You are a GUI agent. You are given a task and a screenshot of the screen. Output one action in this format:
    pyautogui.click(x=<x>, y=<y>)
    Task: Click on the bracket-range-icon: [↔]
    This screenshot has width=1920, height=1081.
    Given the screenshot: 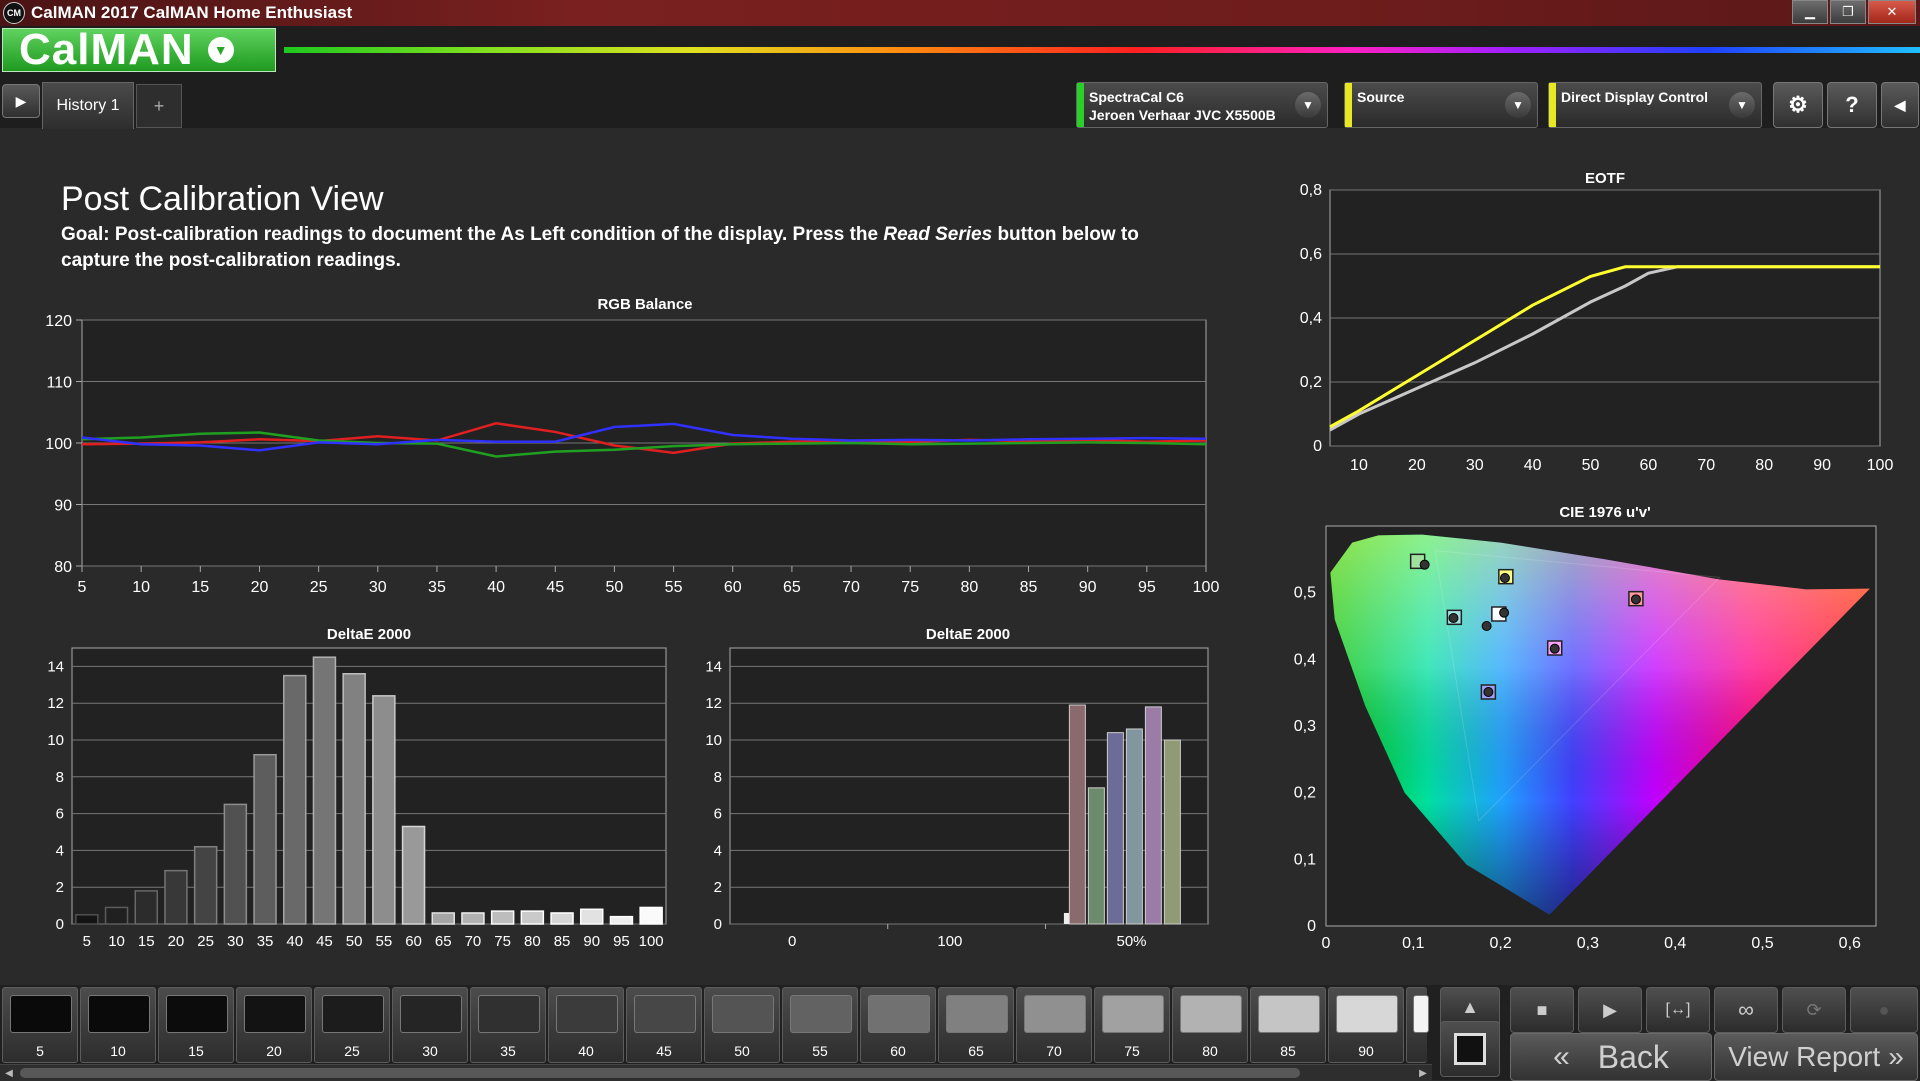 What is the action you would take?
    pyautogui.click(x=1678, y=1009)
    